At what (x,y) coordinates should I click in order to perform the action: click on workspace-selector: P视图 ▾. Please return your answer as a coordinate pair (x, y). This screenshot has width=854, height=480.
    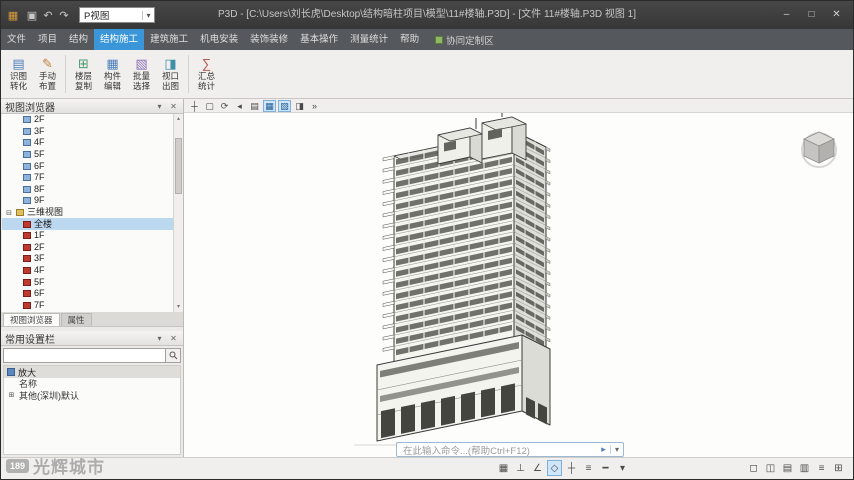
    Looking at the image, I should click on (117, 15).